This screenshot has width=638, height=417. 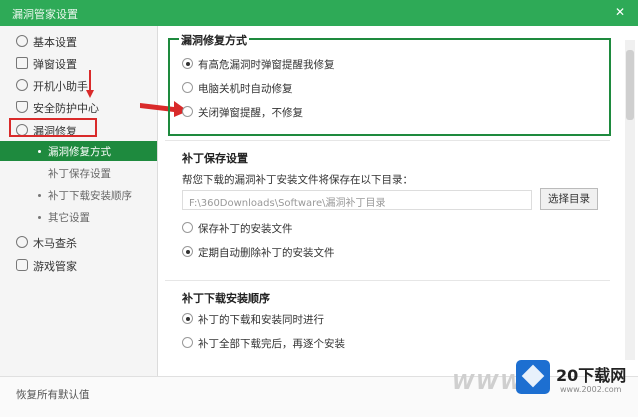 What do you see at coordinates (250, 113) in the screenshot?
I see `radio-label: 关闭弹窗提醒，不修复` at bounding box center [250, 113].